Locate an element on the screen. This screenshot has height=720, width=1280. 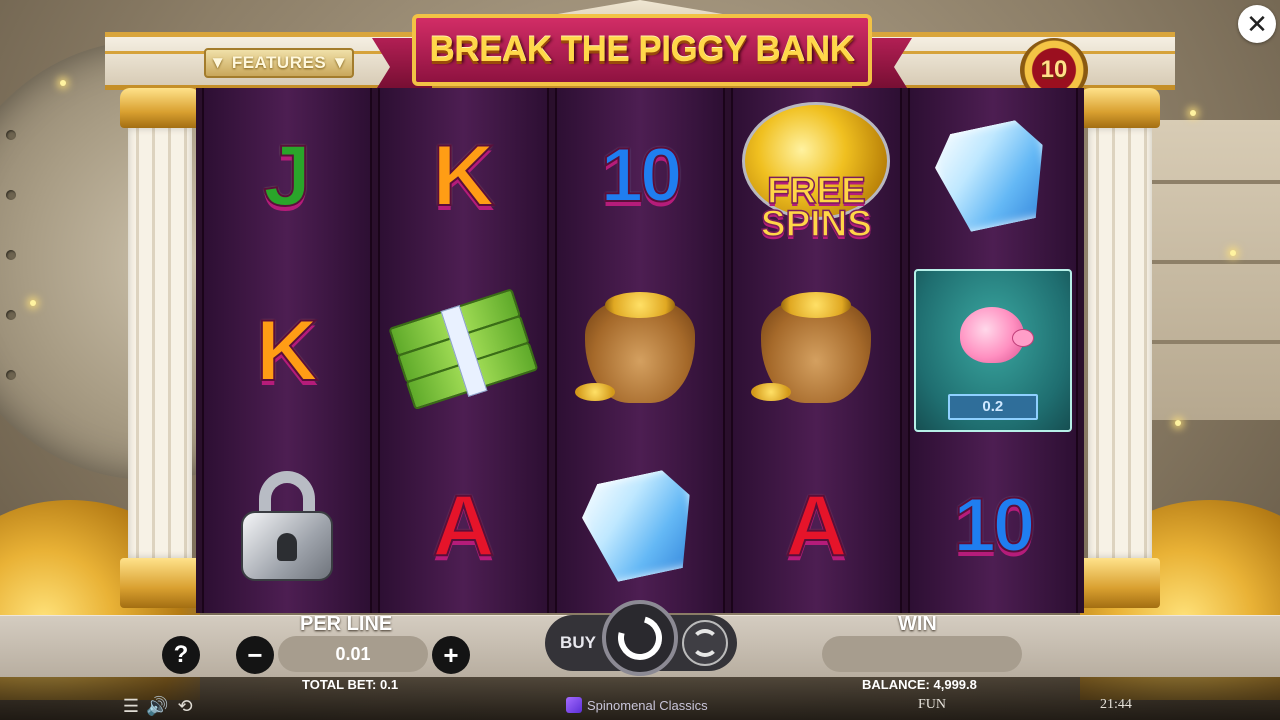
reel-cell: 0.2 is located at coordinates (993, 350).